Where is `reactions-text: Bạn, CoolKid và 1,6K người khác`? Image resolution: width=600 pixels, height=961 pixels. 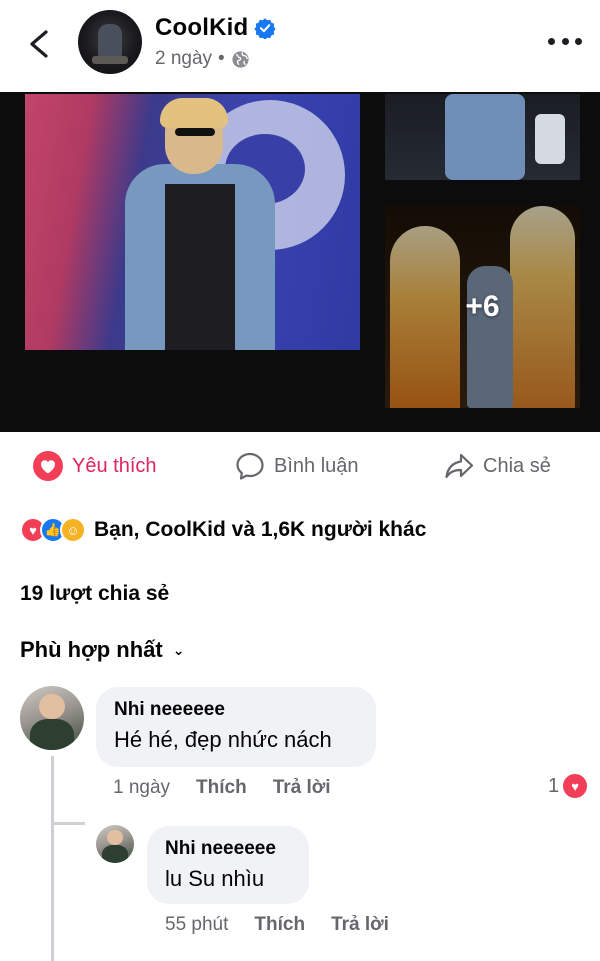 reactions-text: Bạn, CoolKid và 1,6K người khác is located at coordinates (260, 529).